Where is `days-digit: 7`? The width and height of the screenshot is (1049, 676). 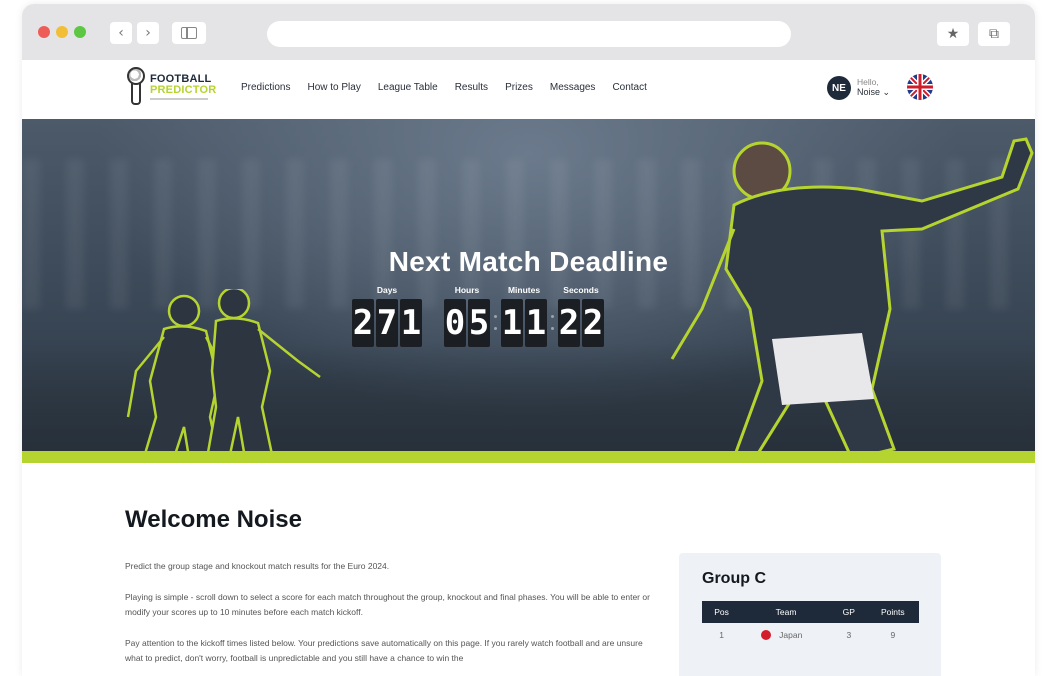 days-digit: 7 is located at coordinates (387, 323).